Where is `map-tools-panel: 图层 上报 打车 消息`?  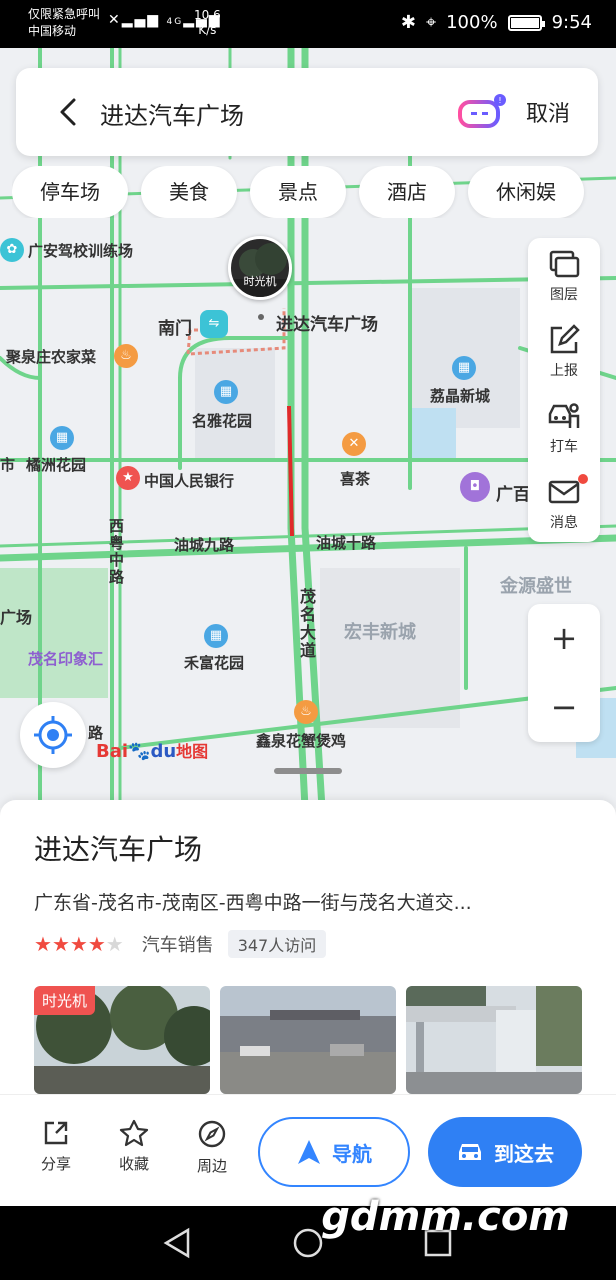 map-tools-panel: 图层 上报 打车 消息 is located at coordinates (564, 390).